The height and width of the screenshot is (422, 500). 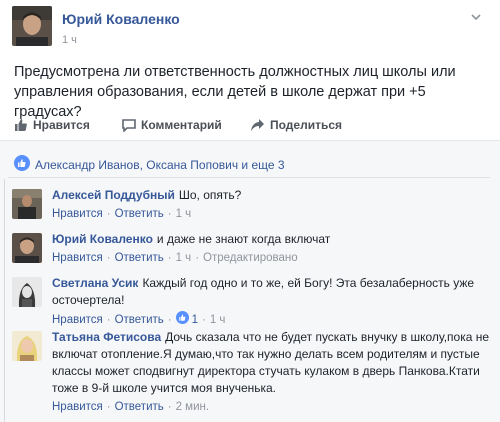 I want to click on like-button: Нравится, so click(x=52, y=125).